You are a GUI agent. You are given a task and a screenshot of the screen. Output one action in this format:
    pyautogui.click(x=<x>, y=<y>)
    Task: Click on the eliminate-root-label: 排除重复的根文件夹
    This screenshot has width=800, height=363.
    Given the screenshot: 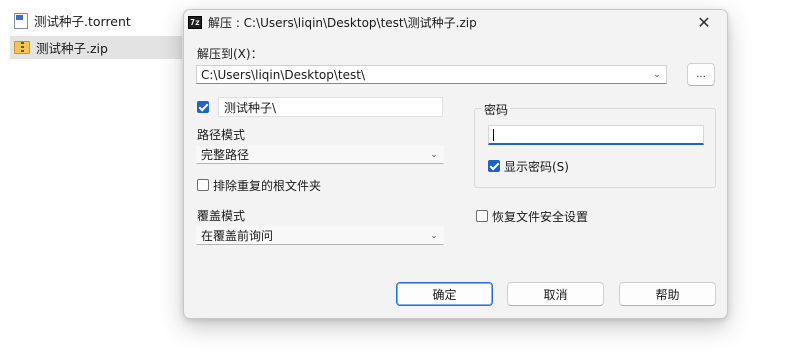 What is the action you would take?
    pyautogui.click(x=267, y=185)
    